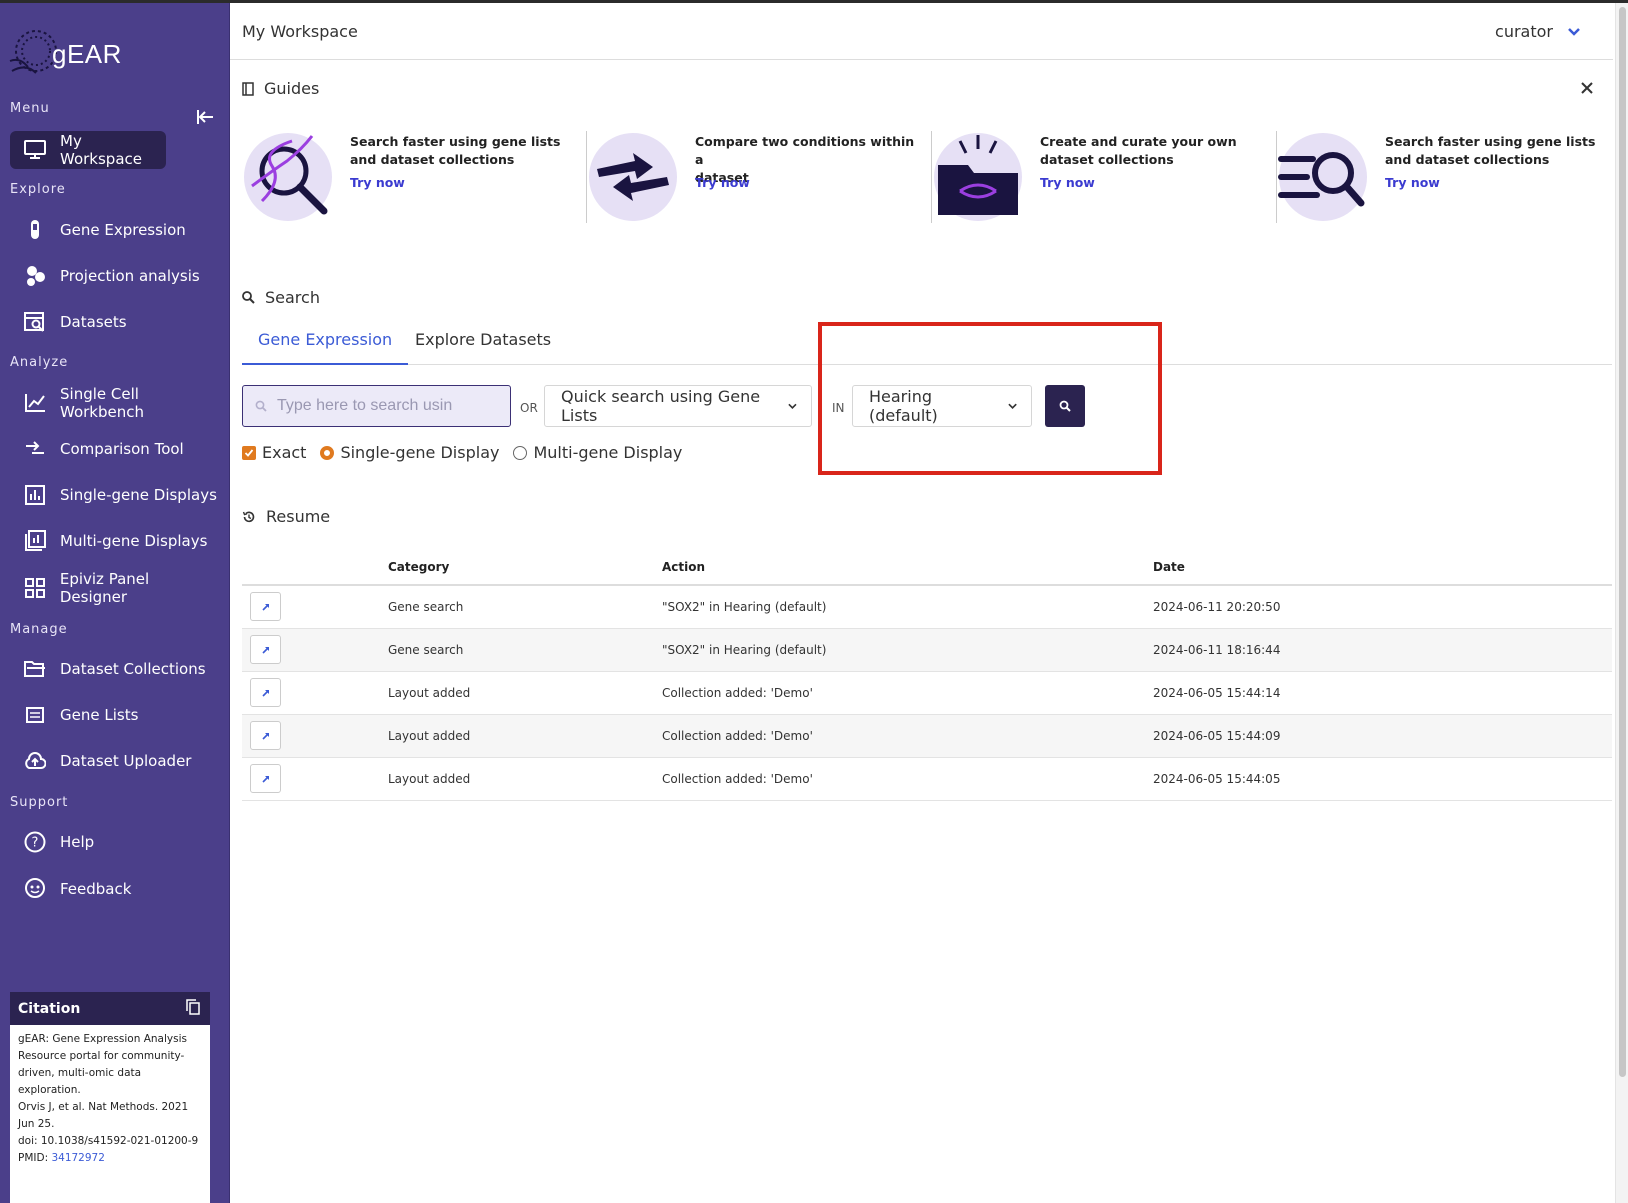 The image size is (1628, 1203). What do you see at coordinates (1538, 31) in the screenshot?
I see `user-menu: curator` at bounding box center [1538, 31].